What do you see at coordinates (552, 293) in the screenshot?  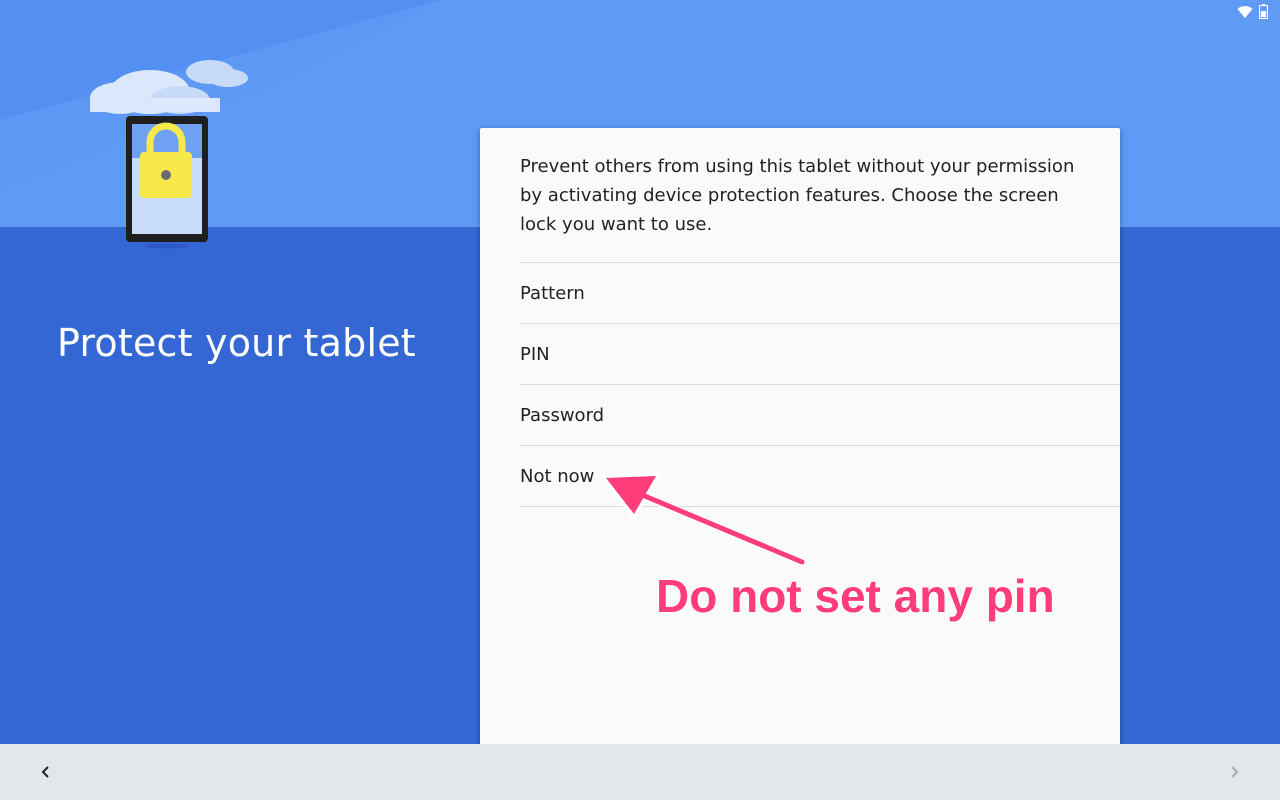 I see `option-label: Pattern` at bounding box center [552, 293].